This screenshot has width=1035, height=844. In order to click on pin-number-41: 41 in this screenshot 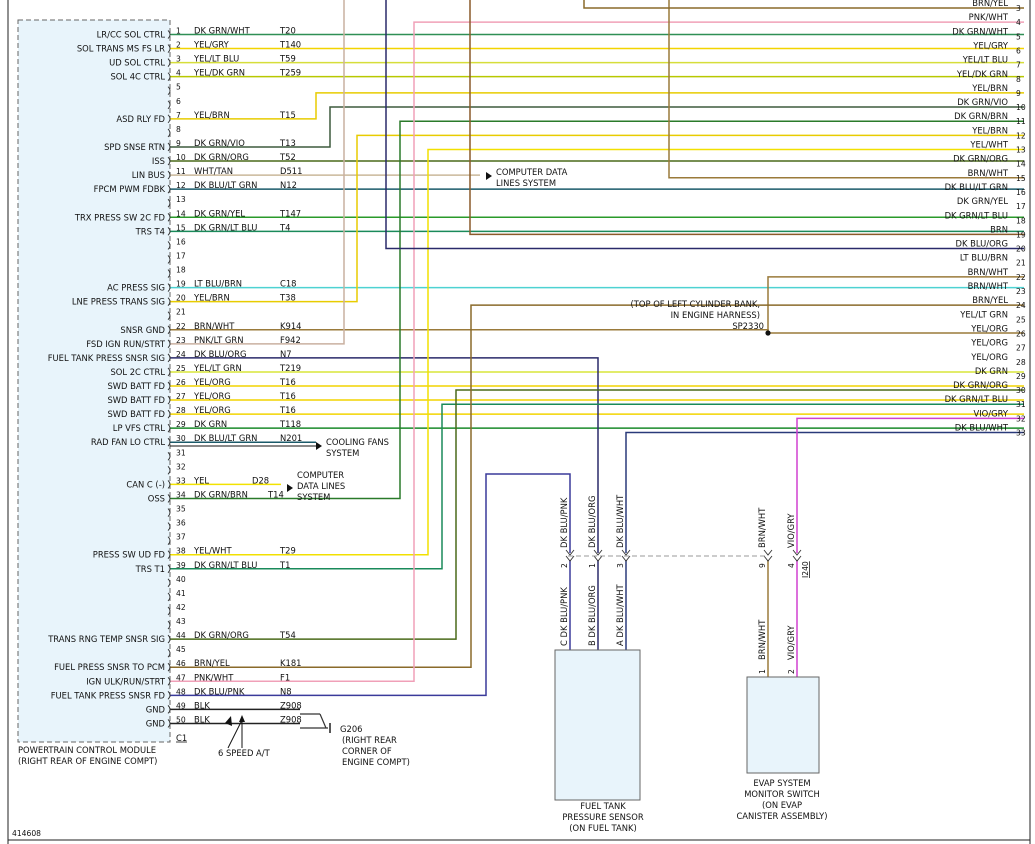, I will do `click(181, 593)`.